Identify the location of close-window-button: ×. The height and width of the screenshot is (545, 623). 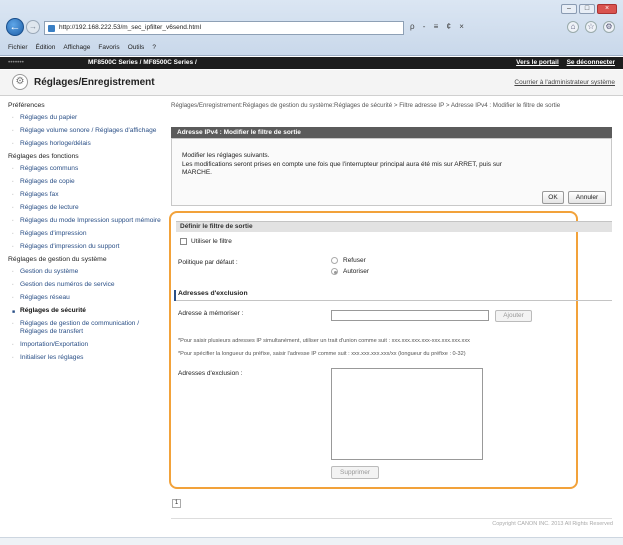
(607, 9).